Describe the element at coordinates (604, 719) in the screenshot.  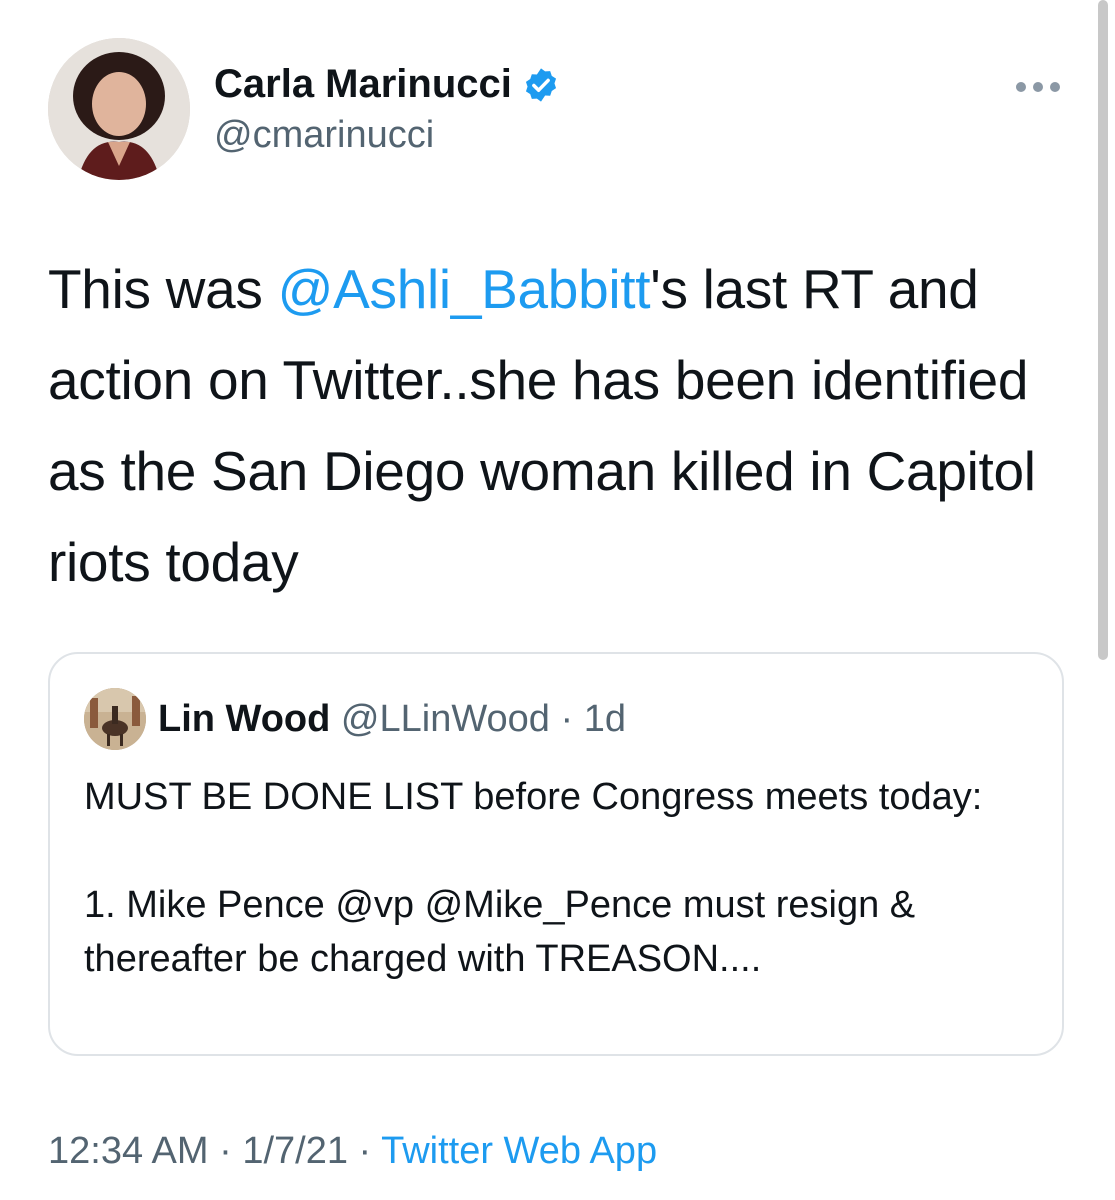
I see `quoted-tweet-age: 1d` at that location.